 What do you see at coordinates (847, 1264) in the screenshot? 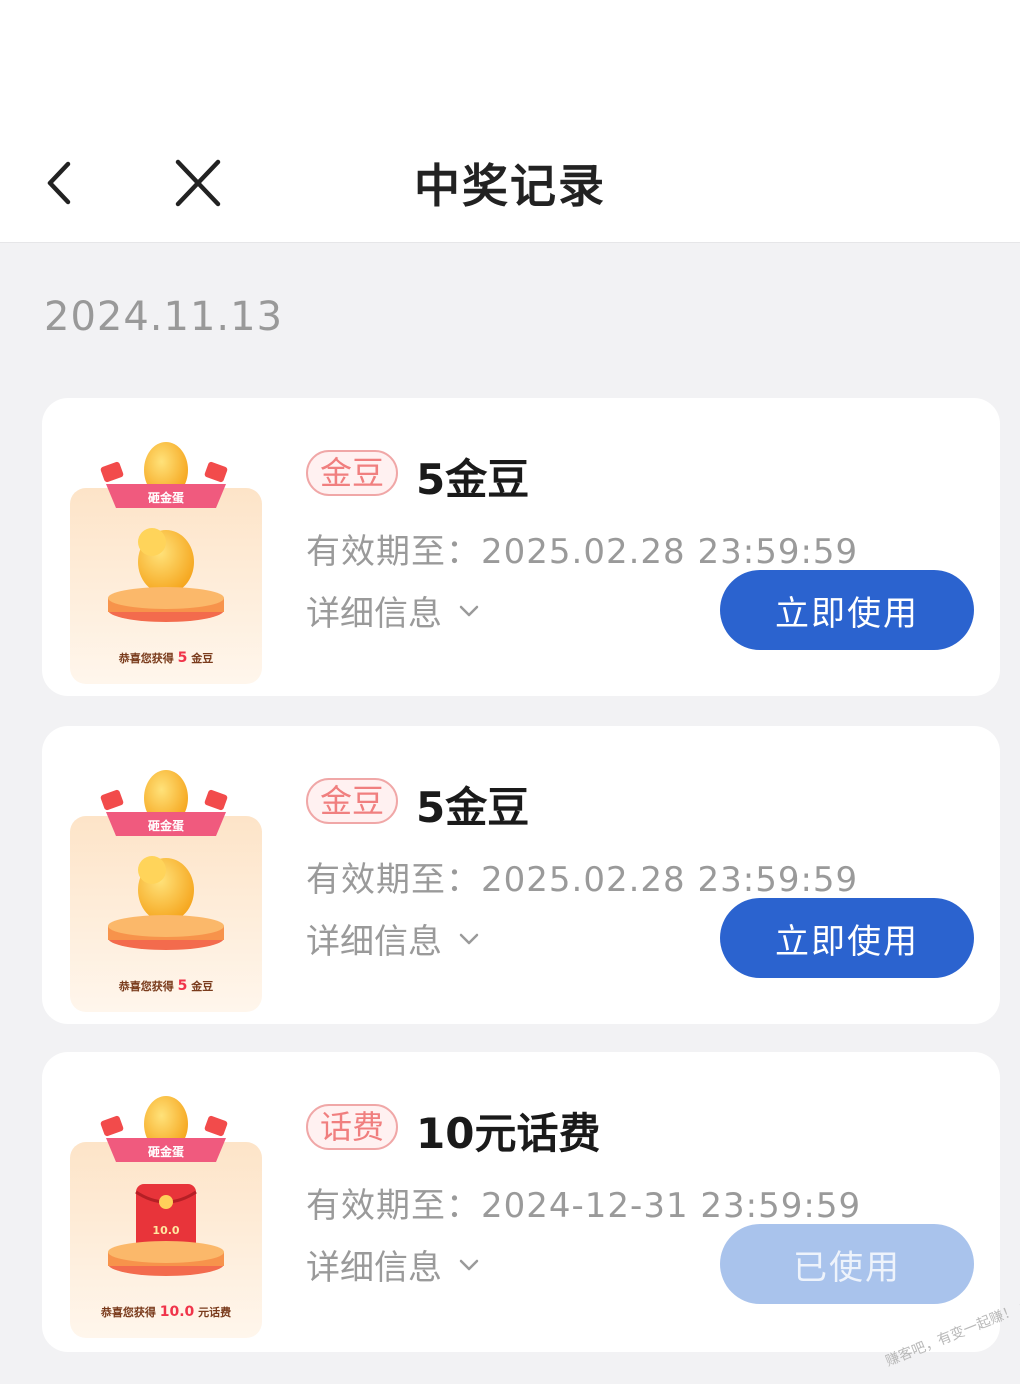
I see `used-button: 已使用` at bounding box center [847, 1264].